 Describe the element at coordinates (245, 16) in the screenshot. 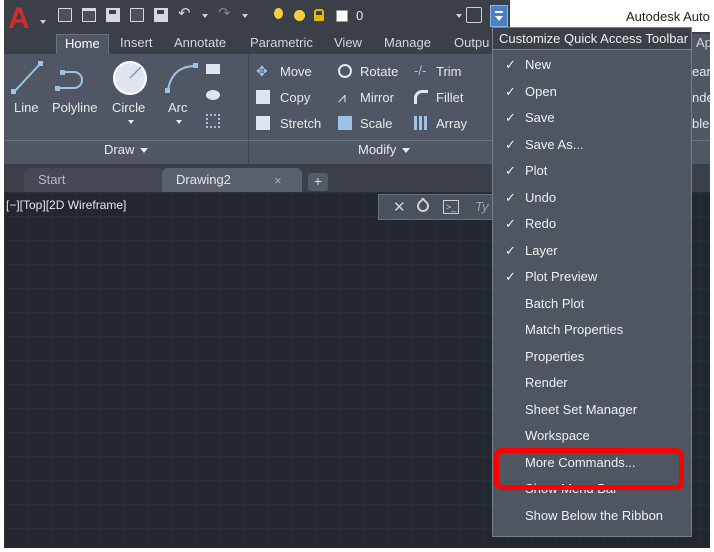

I see `redo-dropdown-icon` at that location.